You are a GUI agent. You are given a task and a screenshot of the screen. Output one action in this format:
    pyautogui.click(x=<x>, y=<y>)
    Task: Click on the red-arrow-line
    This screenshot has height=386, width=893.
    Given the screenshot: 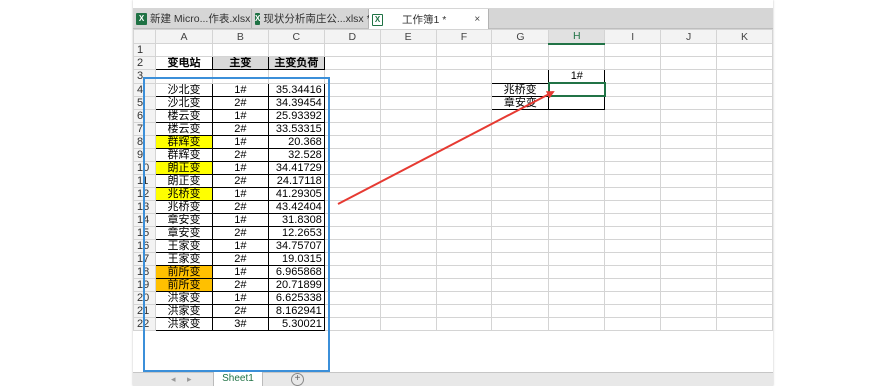 What is the action you would take?
    pyautogui.click(x=446, y=148)
    